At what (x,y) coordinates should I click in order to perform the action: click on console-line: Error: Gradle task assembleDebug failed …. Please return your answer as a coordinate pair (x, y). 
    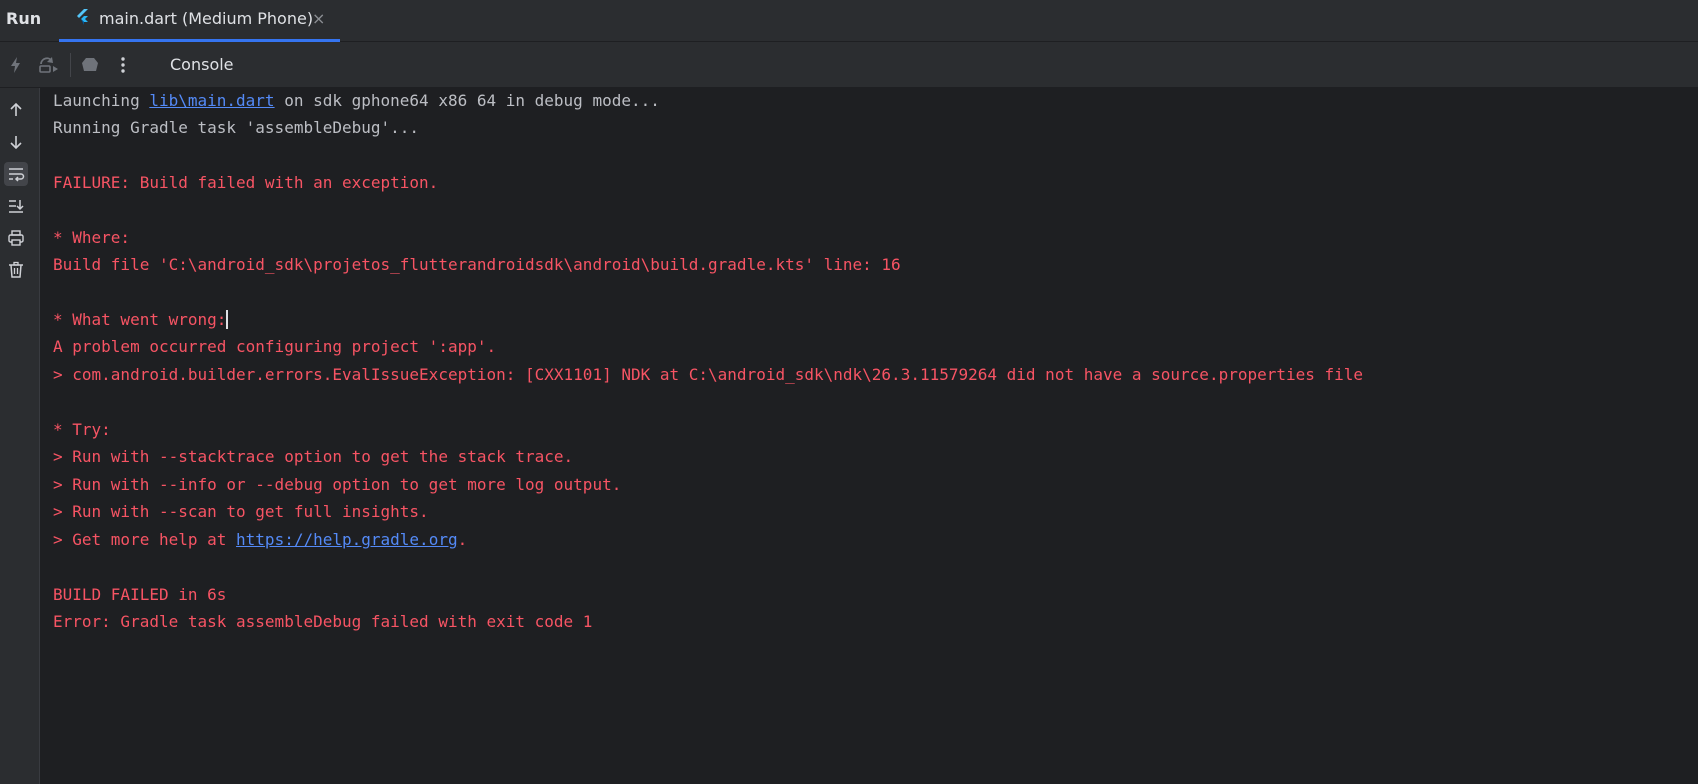
    Looking at the image, I should click on (323, 621).